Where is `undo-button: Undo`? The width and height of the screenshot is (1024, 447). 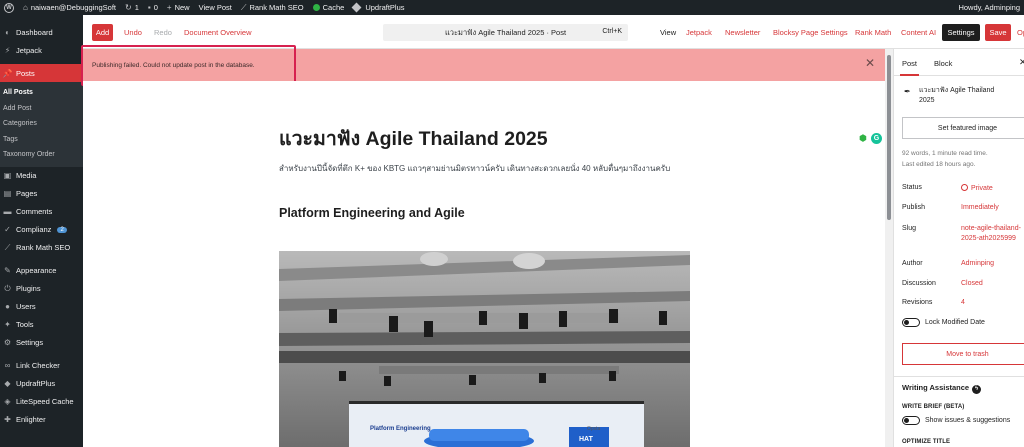 undo-button: Undo is located at coordinates (133, 32).